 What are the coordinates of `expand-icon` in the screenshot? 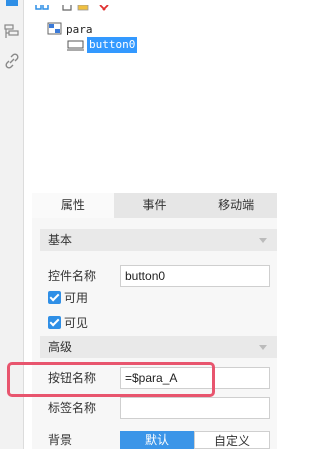 It's located at (42, 5).